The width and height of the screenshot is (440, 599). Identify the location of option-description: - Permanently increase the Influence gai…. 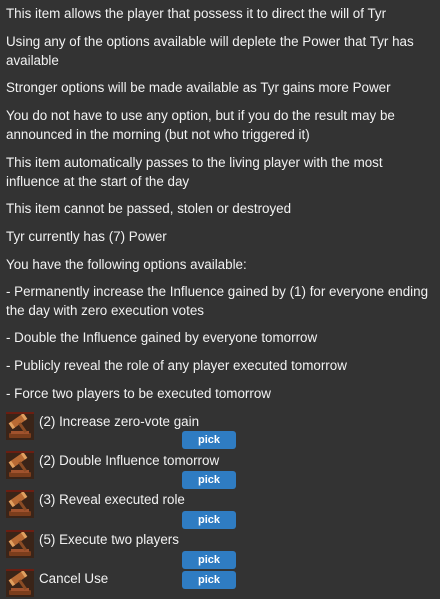
(217, 301).